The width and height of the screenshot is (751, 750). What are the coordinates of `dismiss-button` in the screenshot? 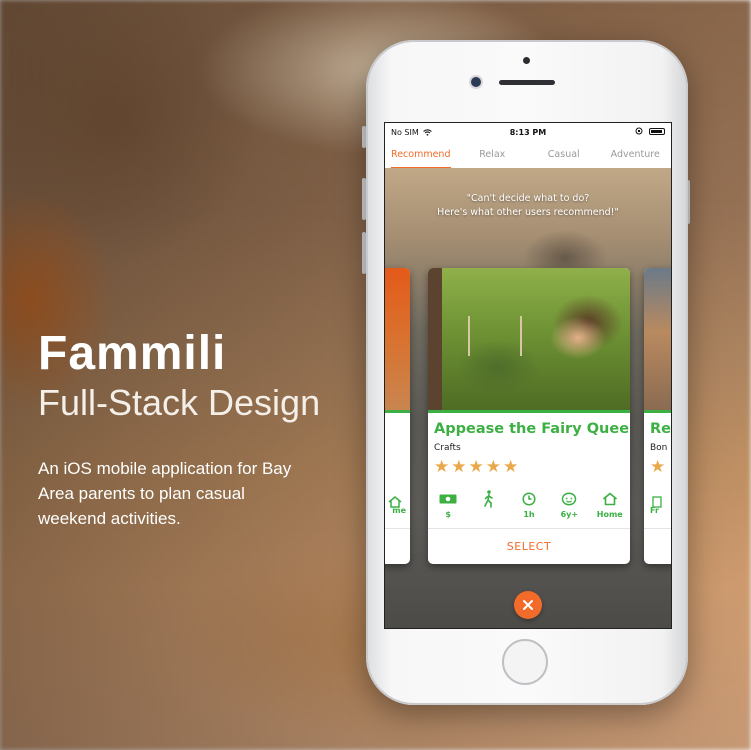 It's located at (528, 605).